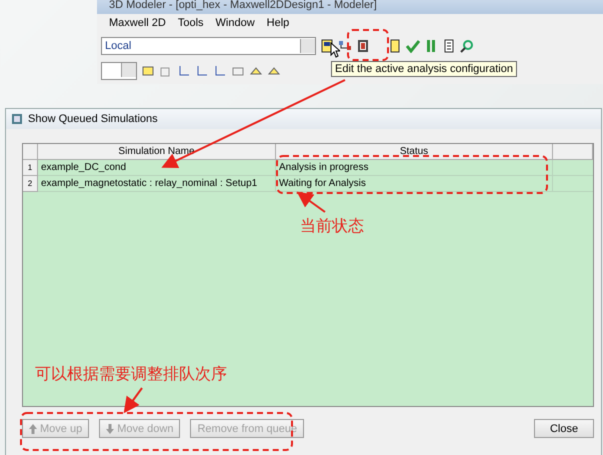 The width and height of the screenshot is (603, 455). Describe the element at coordinates (327, 46) in the screenshot. I see `computer-icon` at that location.